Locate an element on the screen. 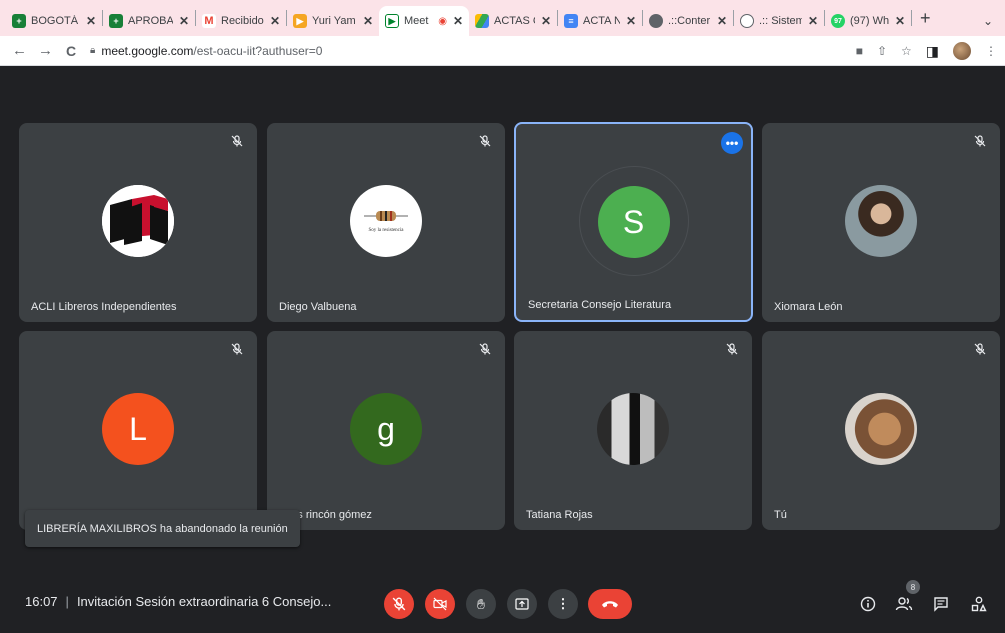  meeting-details-button is located at coordinates (868, 604).